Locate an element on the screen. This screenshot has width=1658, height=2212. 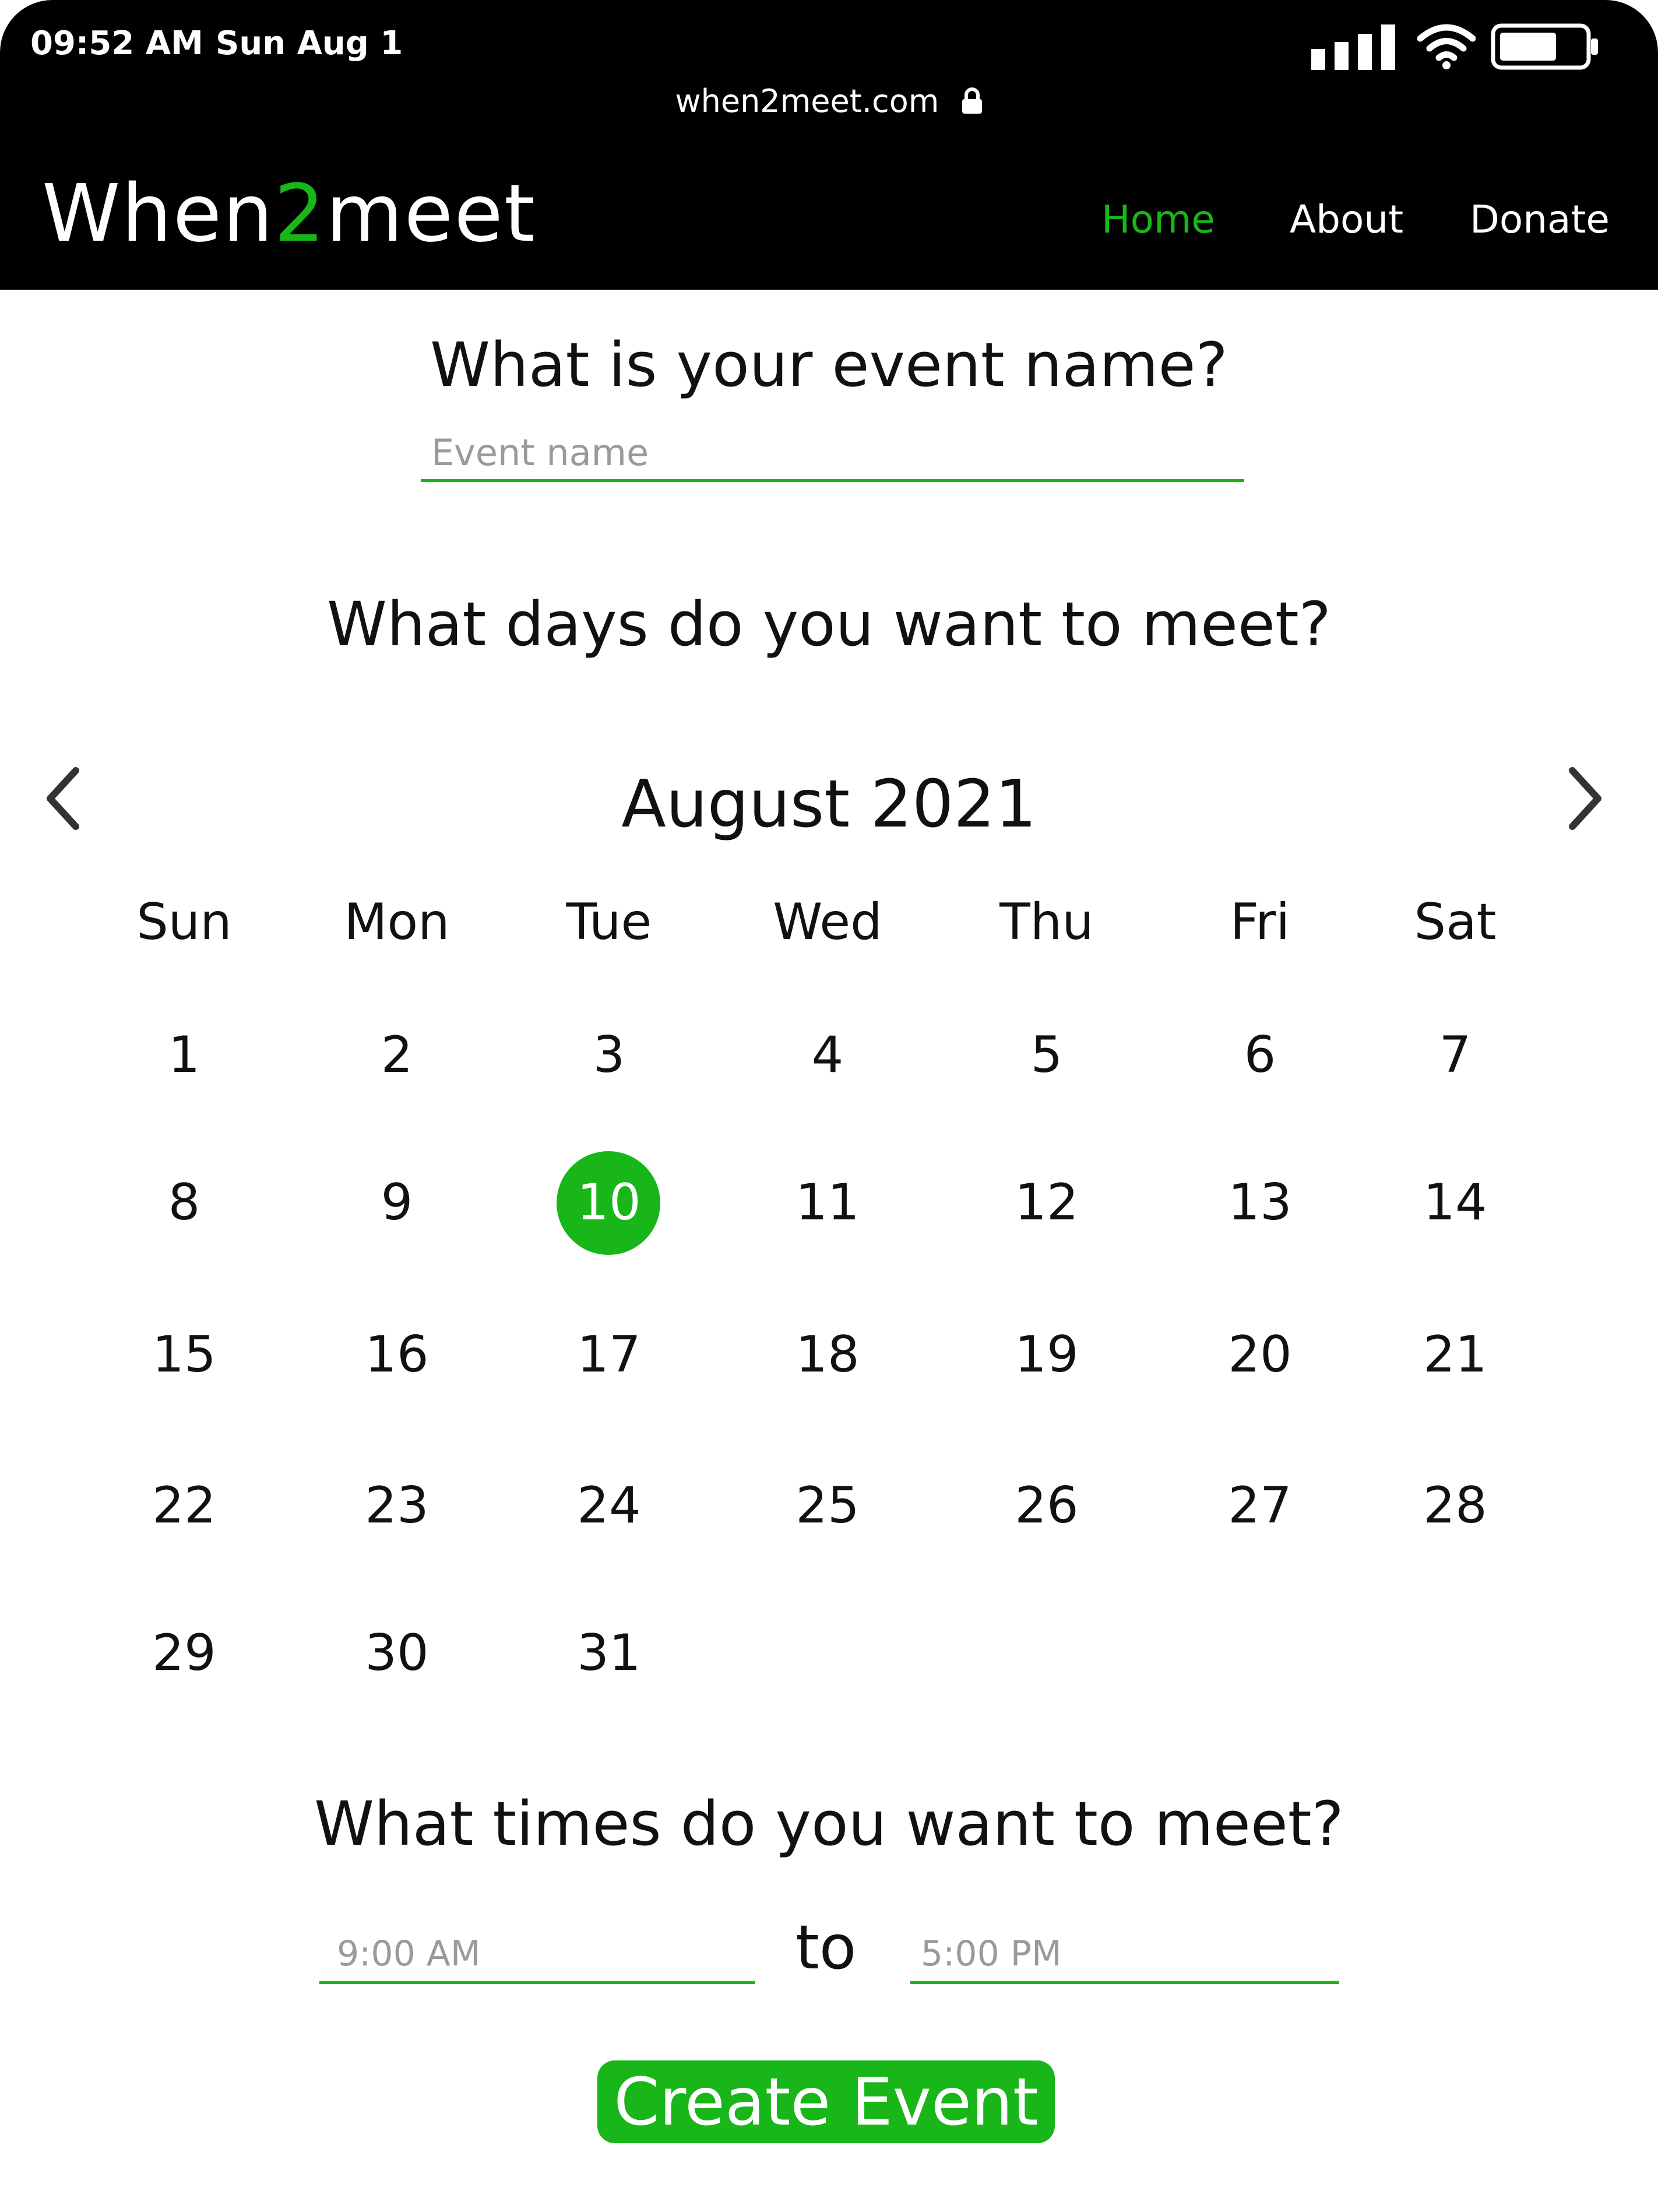
days-heading: What days do you want to meet? is located at coordinates (829, 625).